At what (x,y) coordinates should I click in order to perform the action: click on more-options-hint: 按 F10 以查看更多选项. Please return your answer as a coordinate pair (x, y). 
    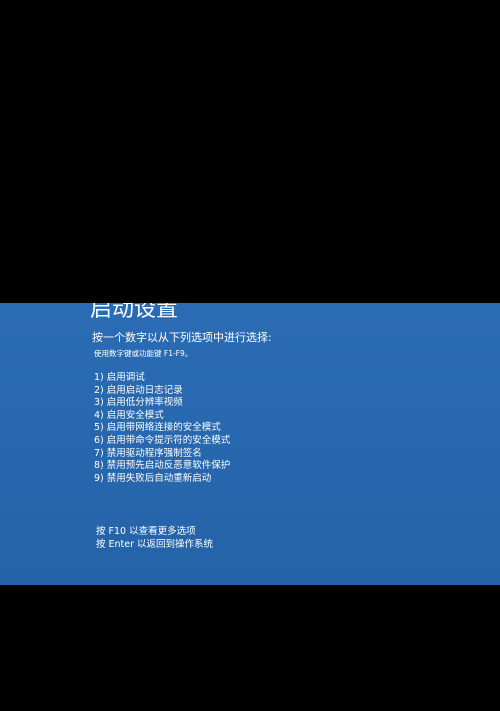
    Looking at the image, I should click on (154, 532).